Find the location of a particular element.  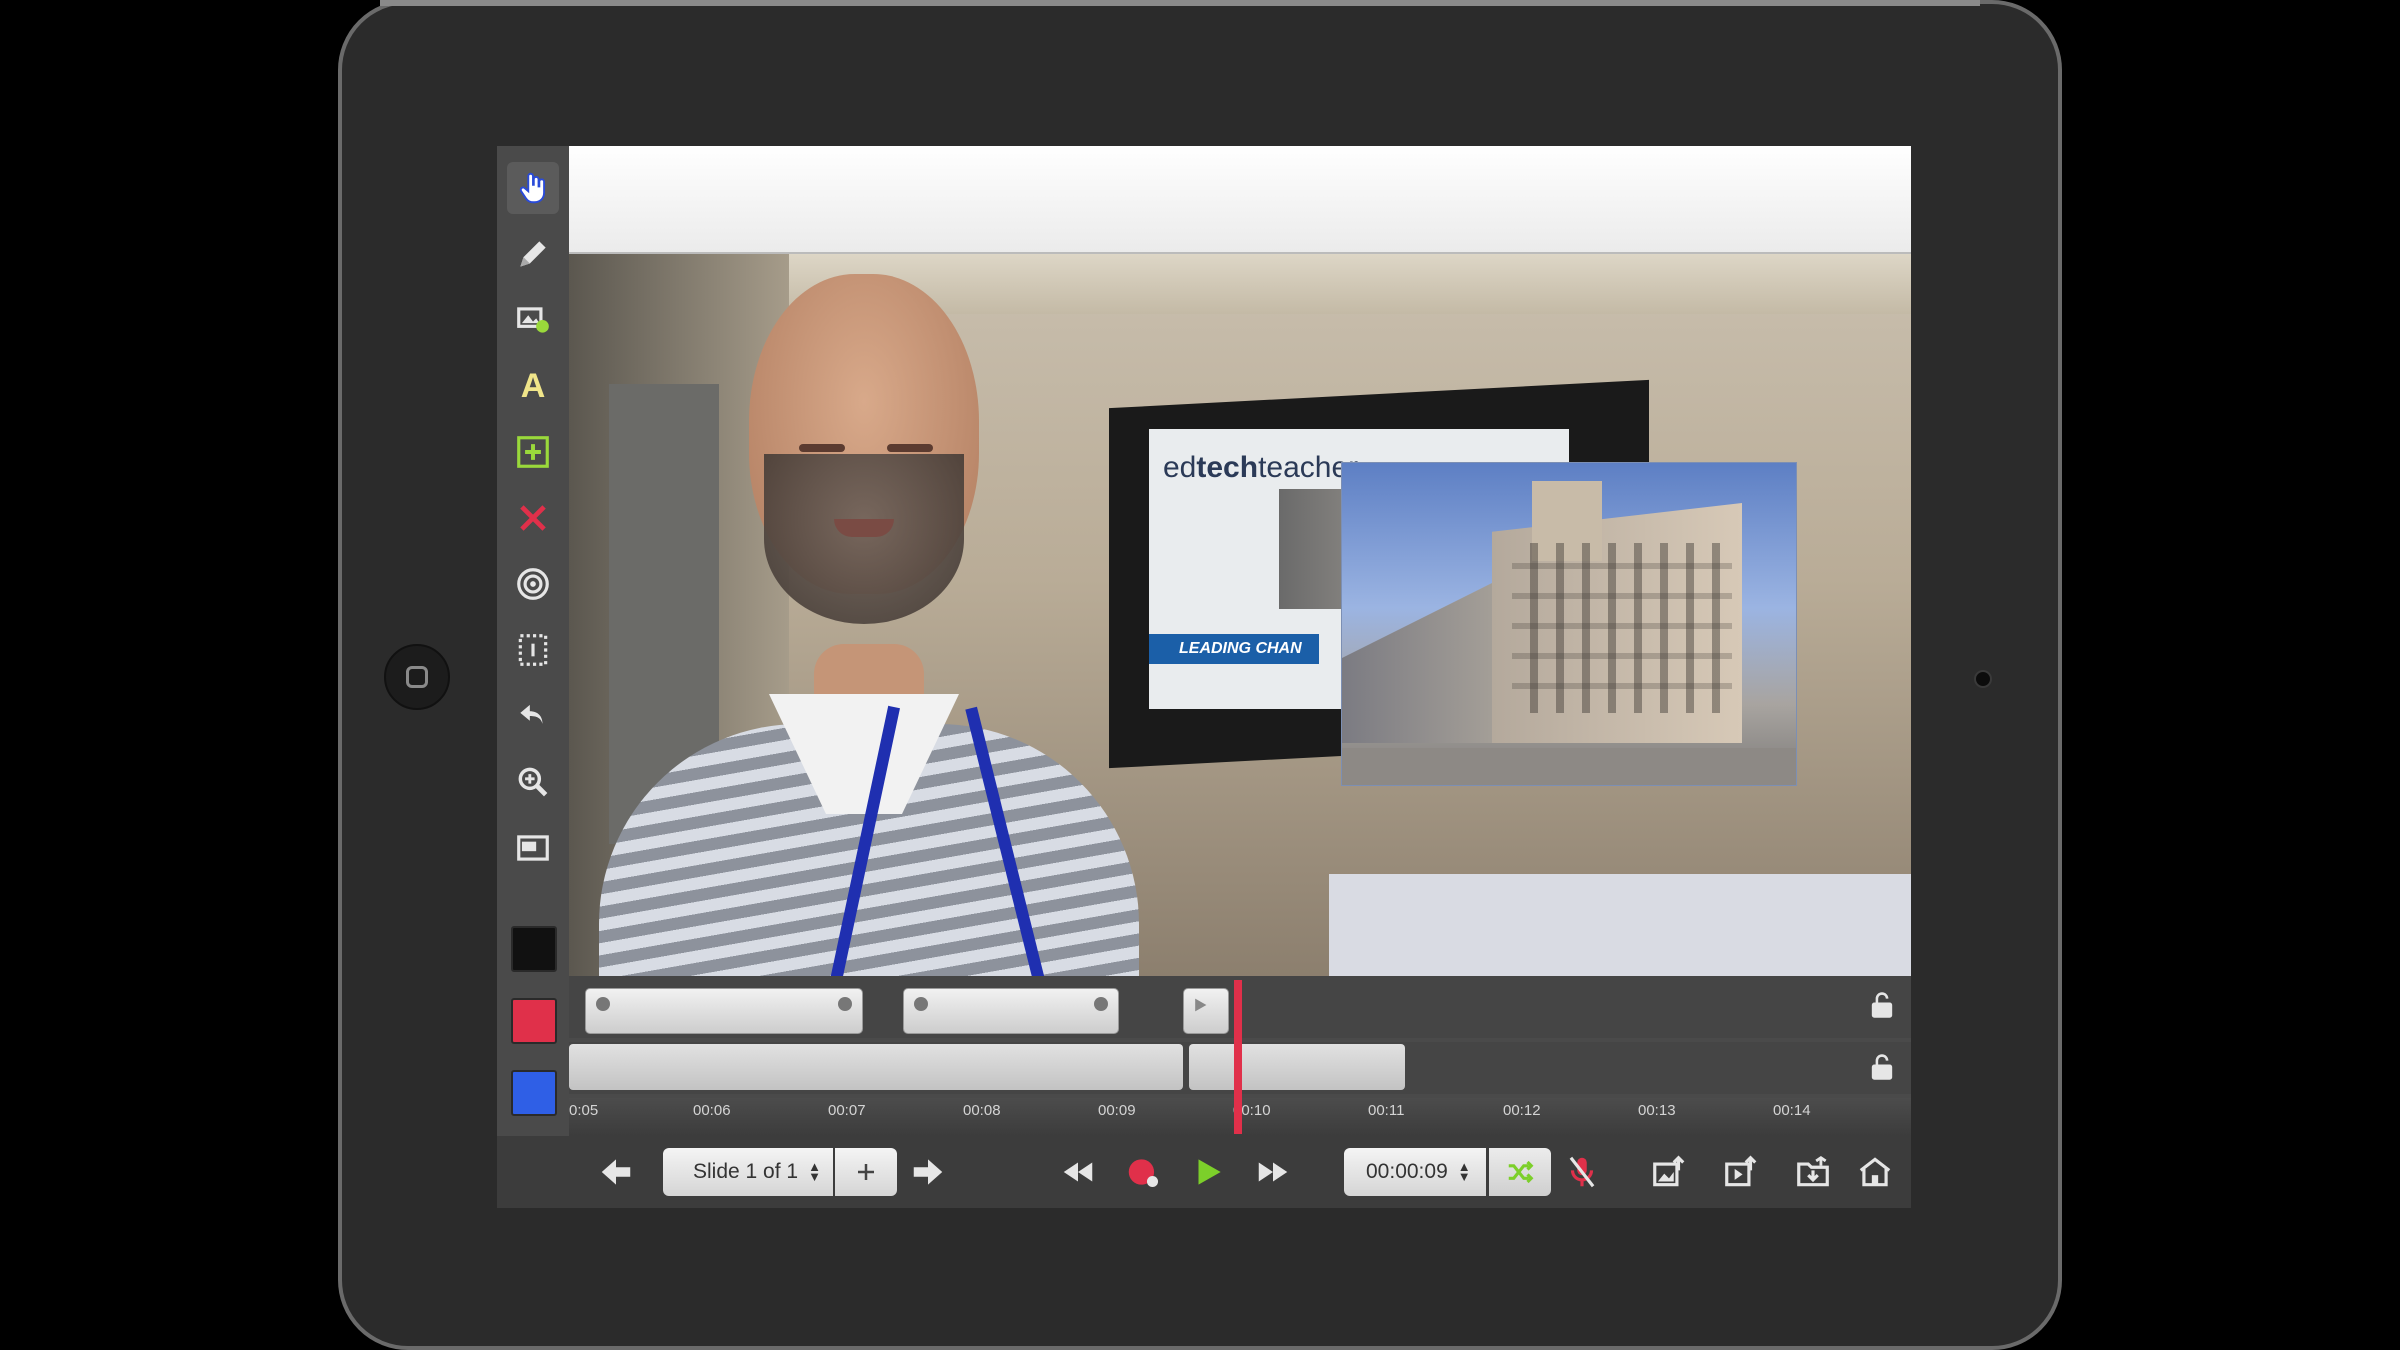

color-swatch-red is located at coordinates (534, 1021).